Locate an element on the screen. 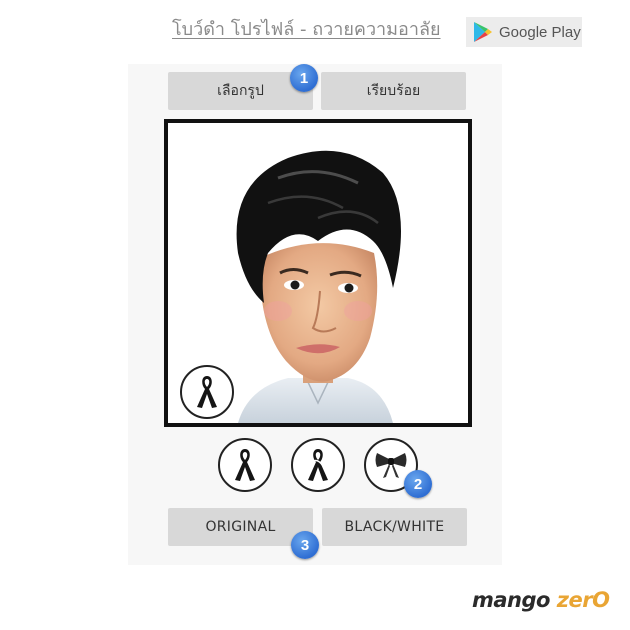  black-bow-icon is located at coordinates (391, 465).